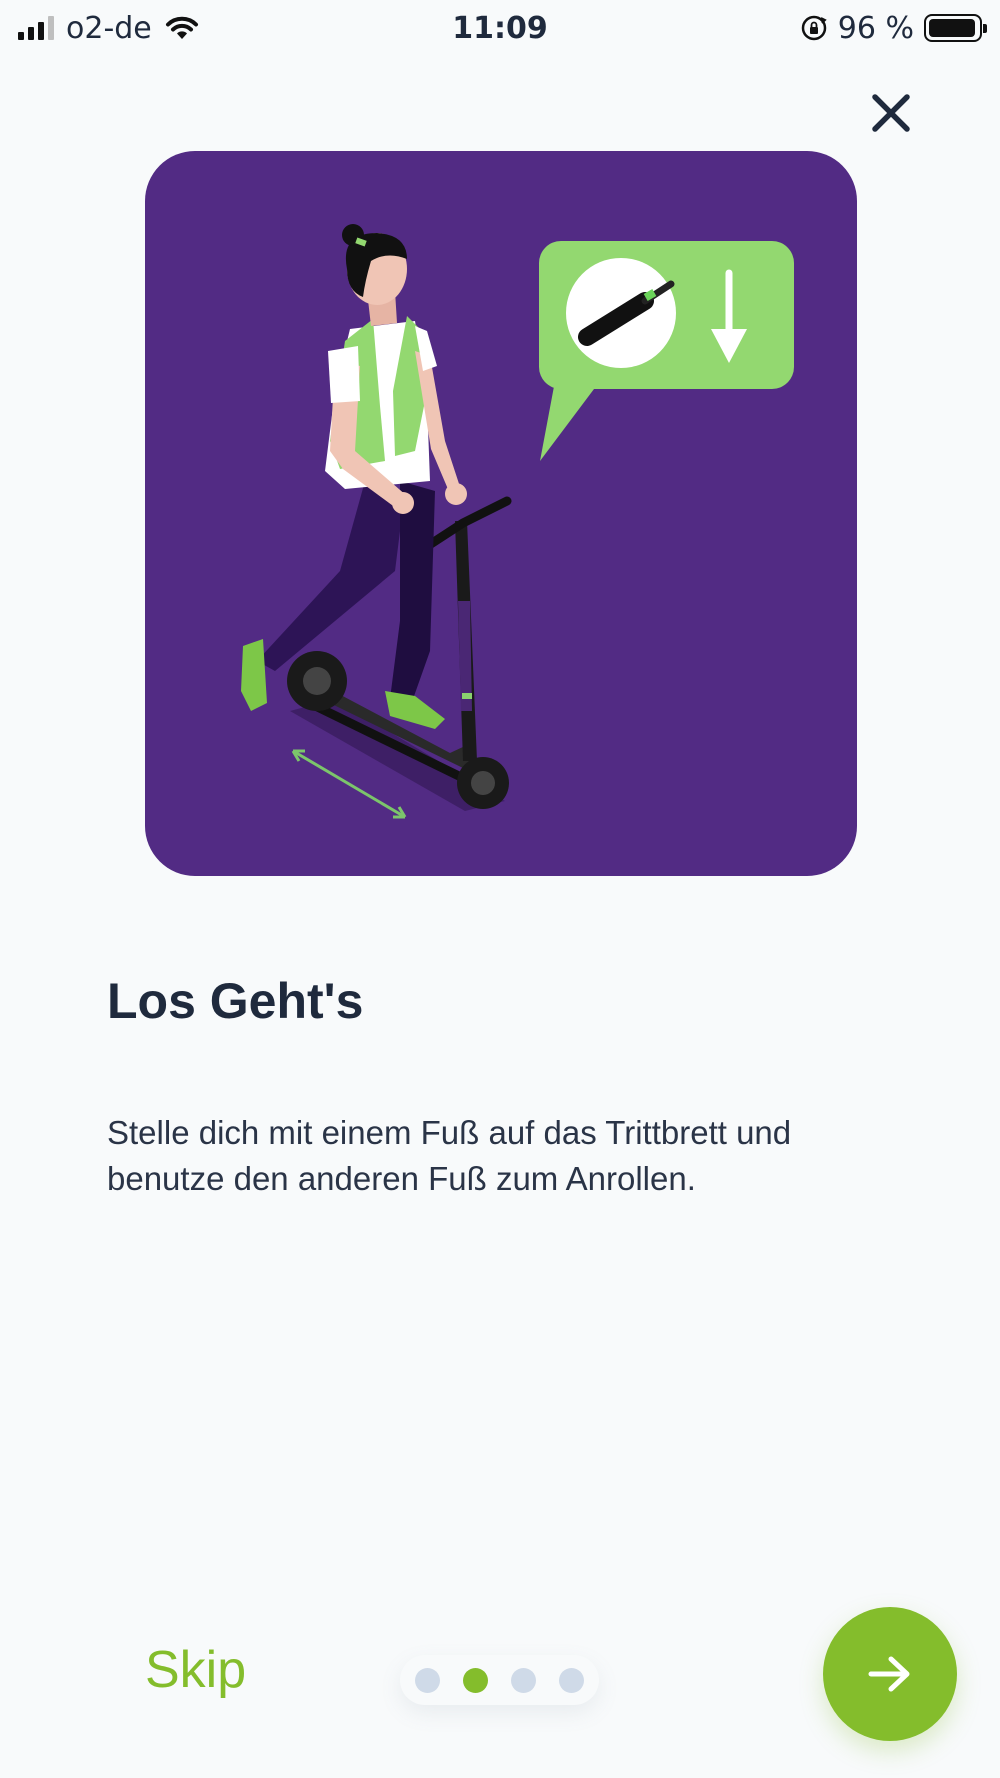 The height and width of the screenshot is (1778, 1000). Describe the element at coordinates (814, 28) in the screenshot. I see `orientation-lock-icon` at that location.